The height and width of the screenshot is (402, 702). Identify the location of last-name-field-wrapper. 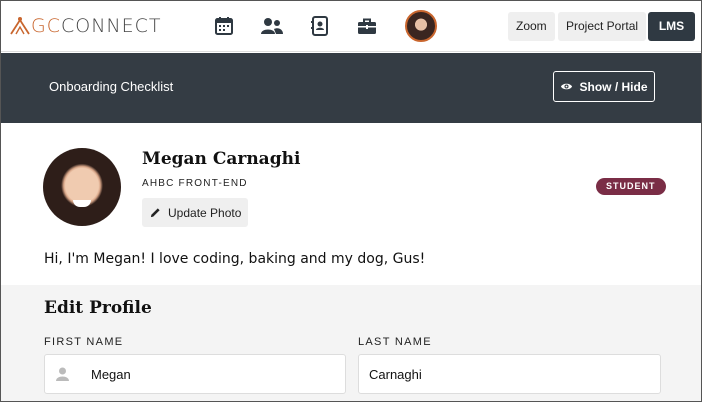
(509, 374).